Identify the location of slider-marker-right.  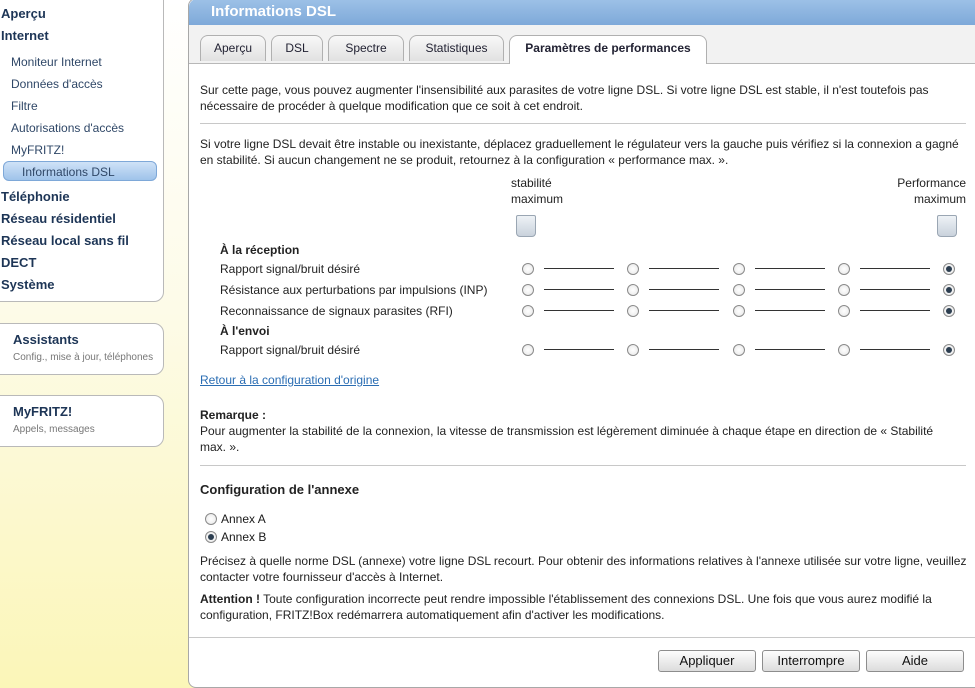
(947, 226).